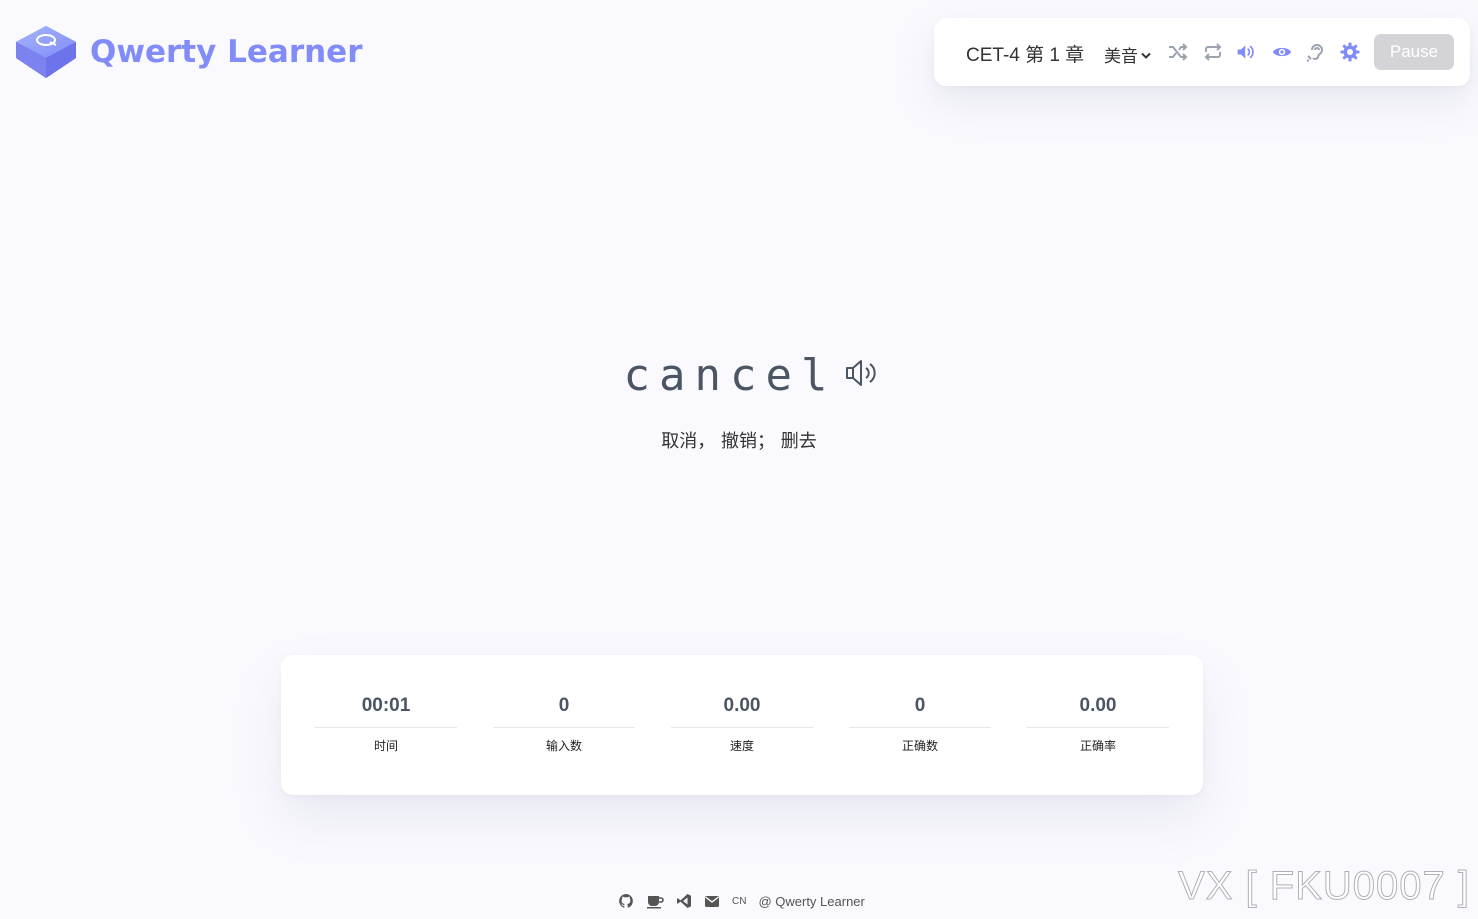 This screenshot has width=1478, height=919. I want to click on pause-button: Pause, so click(1414, 52).